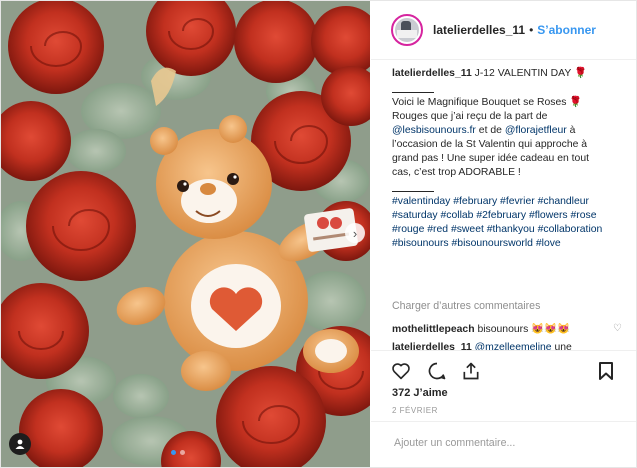  I want to click on bookmark-icon, so click(606, 371).